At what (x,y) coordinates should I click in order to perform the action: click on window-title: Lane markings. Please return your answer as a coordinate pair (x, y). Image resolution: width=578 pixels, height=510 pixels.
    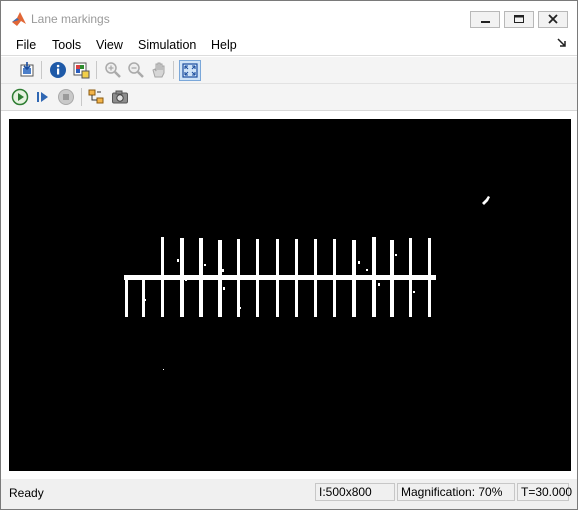
    Looking at the image, I should click on (70, 19).